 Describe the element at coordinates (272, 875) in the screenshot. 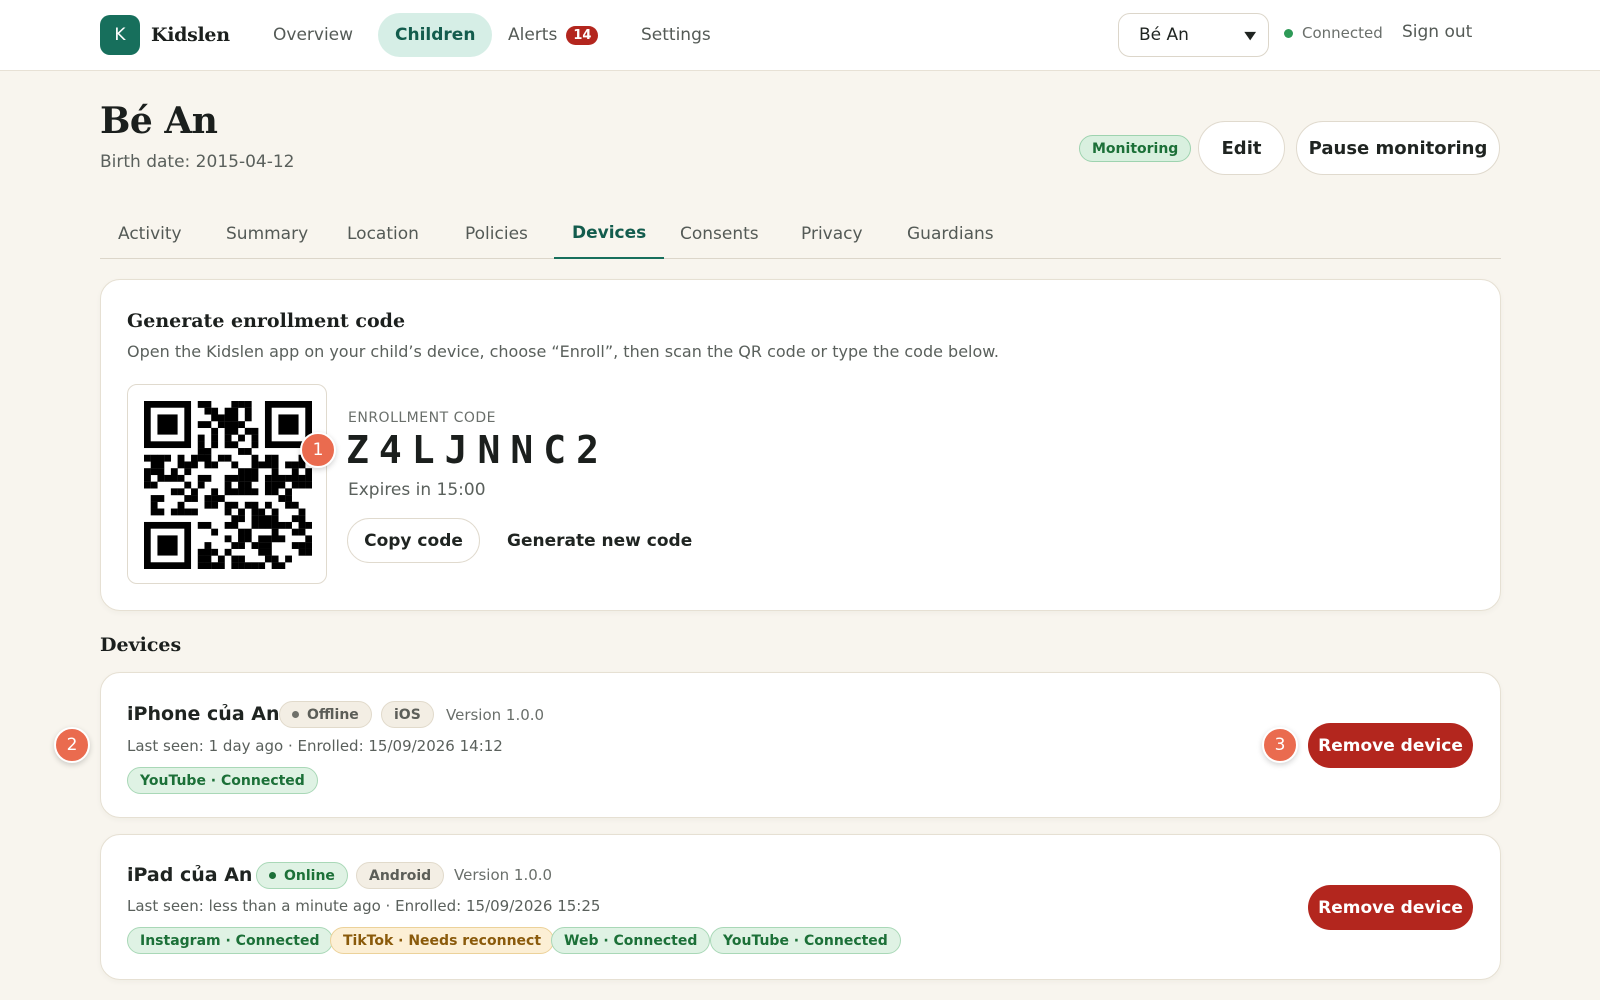

I see `online-dot-icon` at that location.